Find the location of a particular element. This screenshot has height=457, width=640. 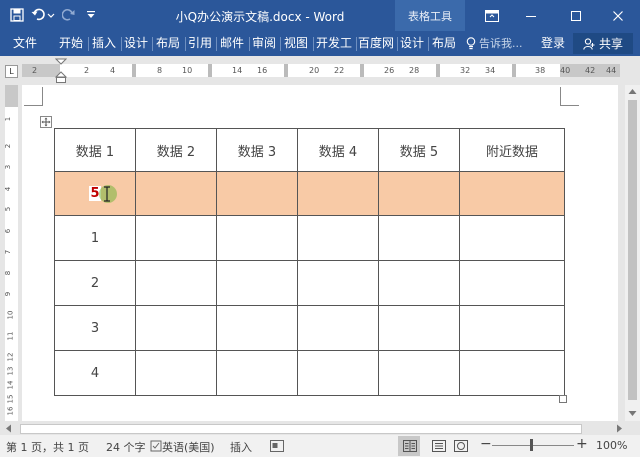

read-mode-icon is located at coordinates (410, 446).